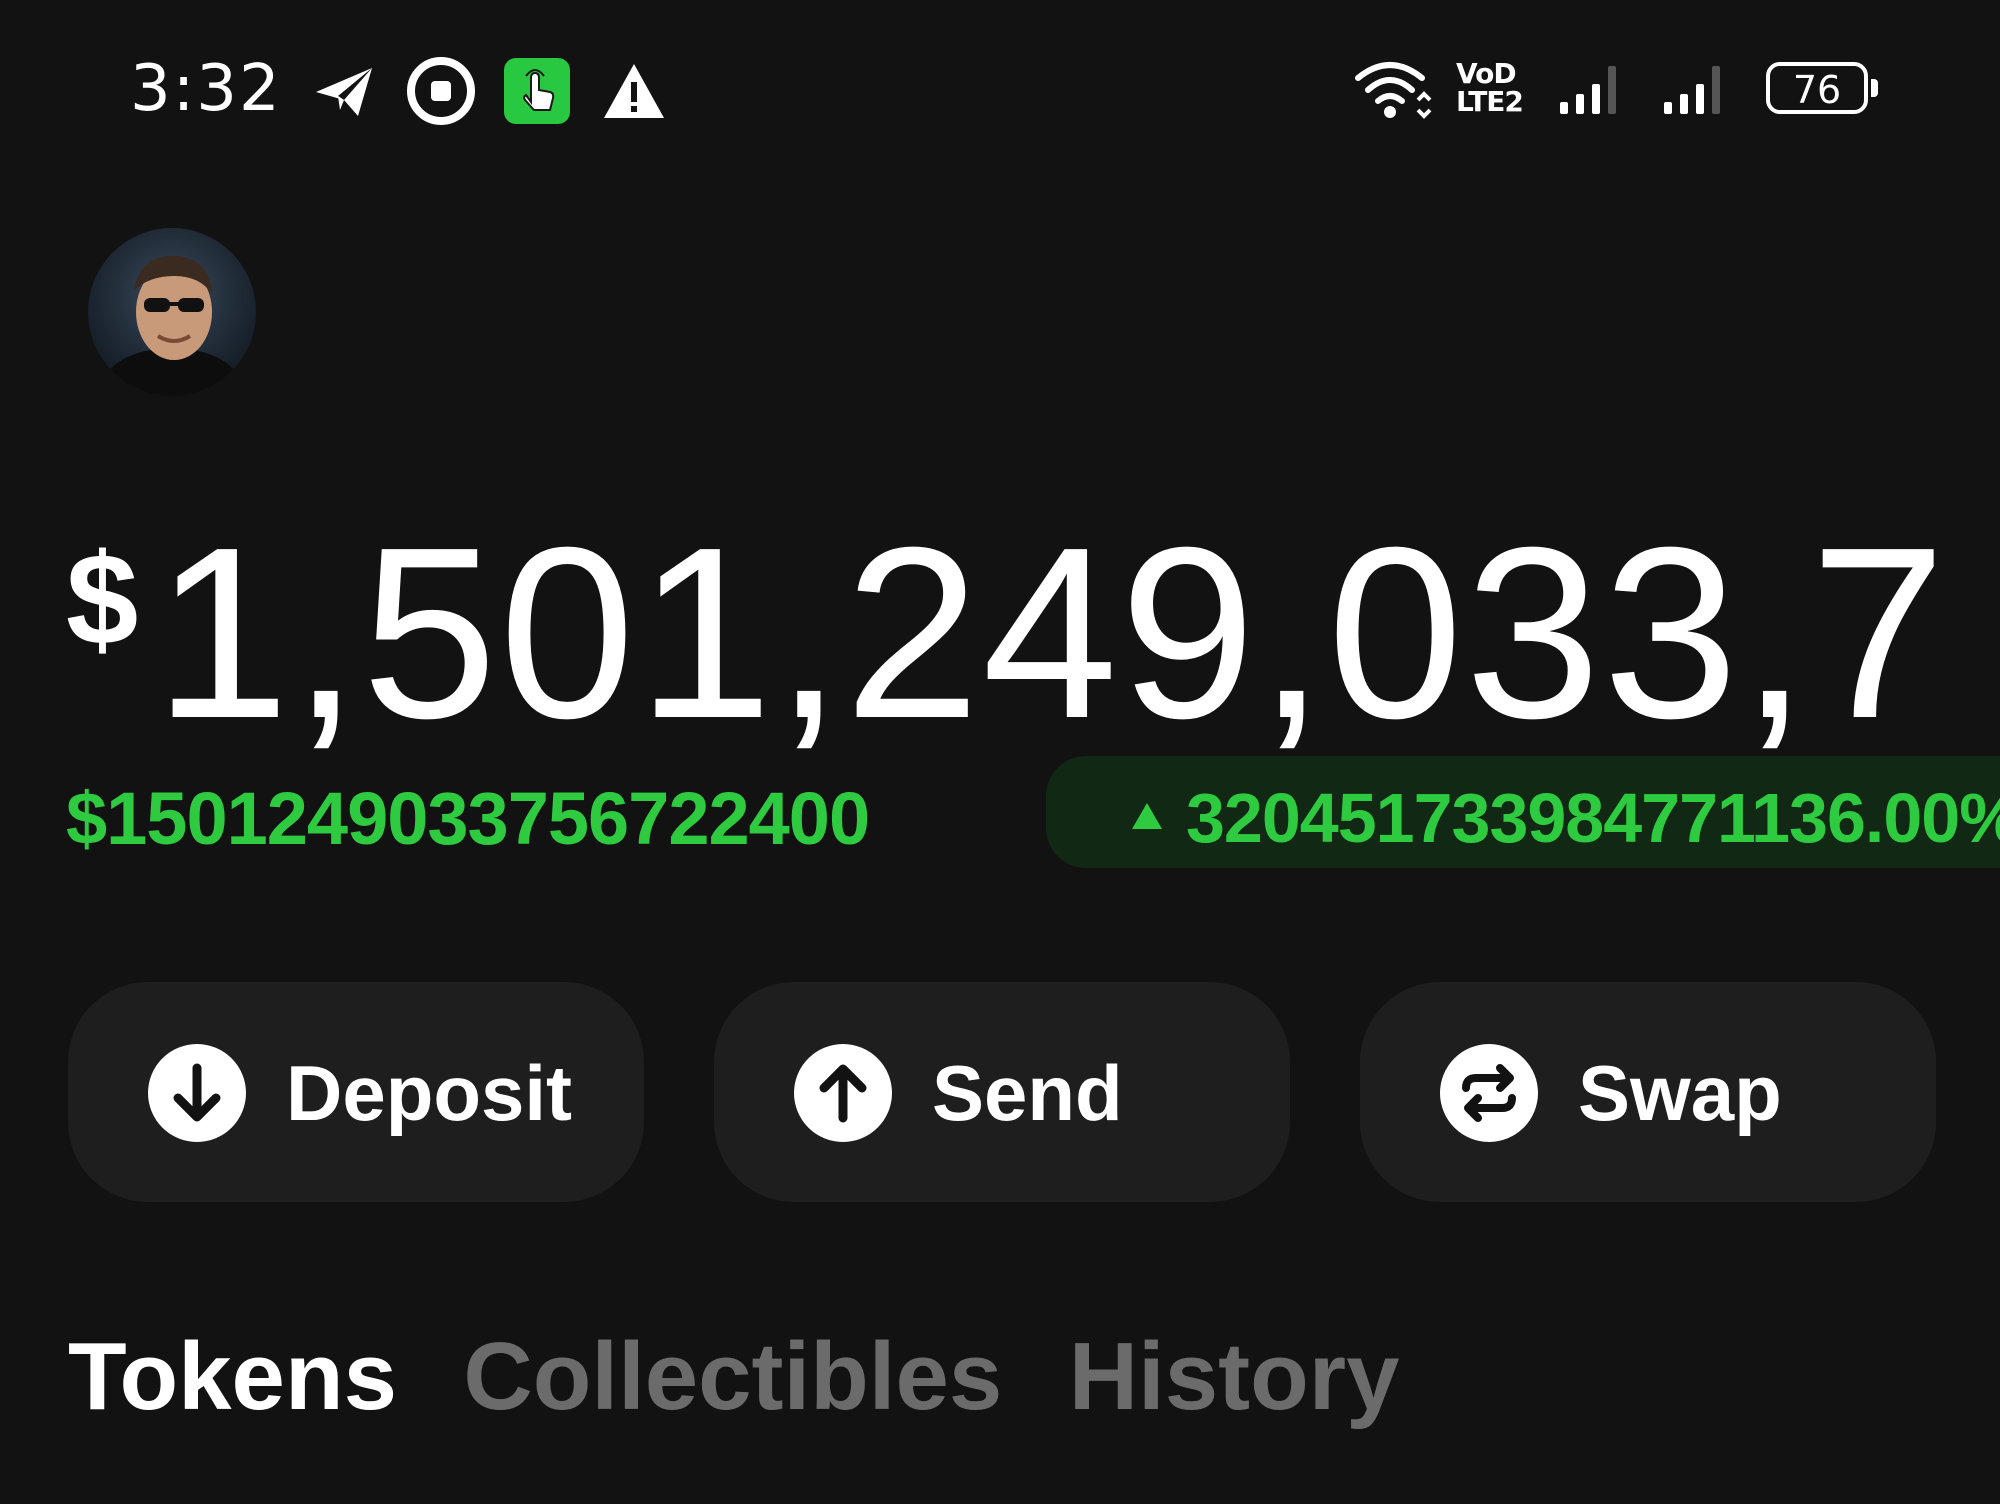  Describe the element at coordinates (468, 818) in the screenshot. I see `change-amount: $1501249033756722400` at that location.